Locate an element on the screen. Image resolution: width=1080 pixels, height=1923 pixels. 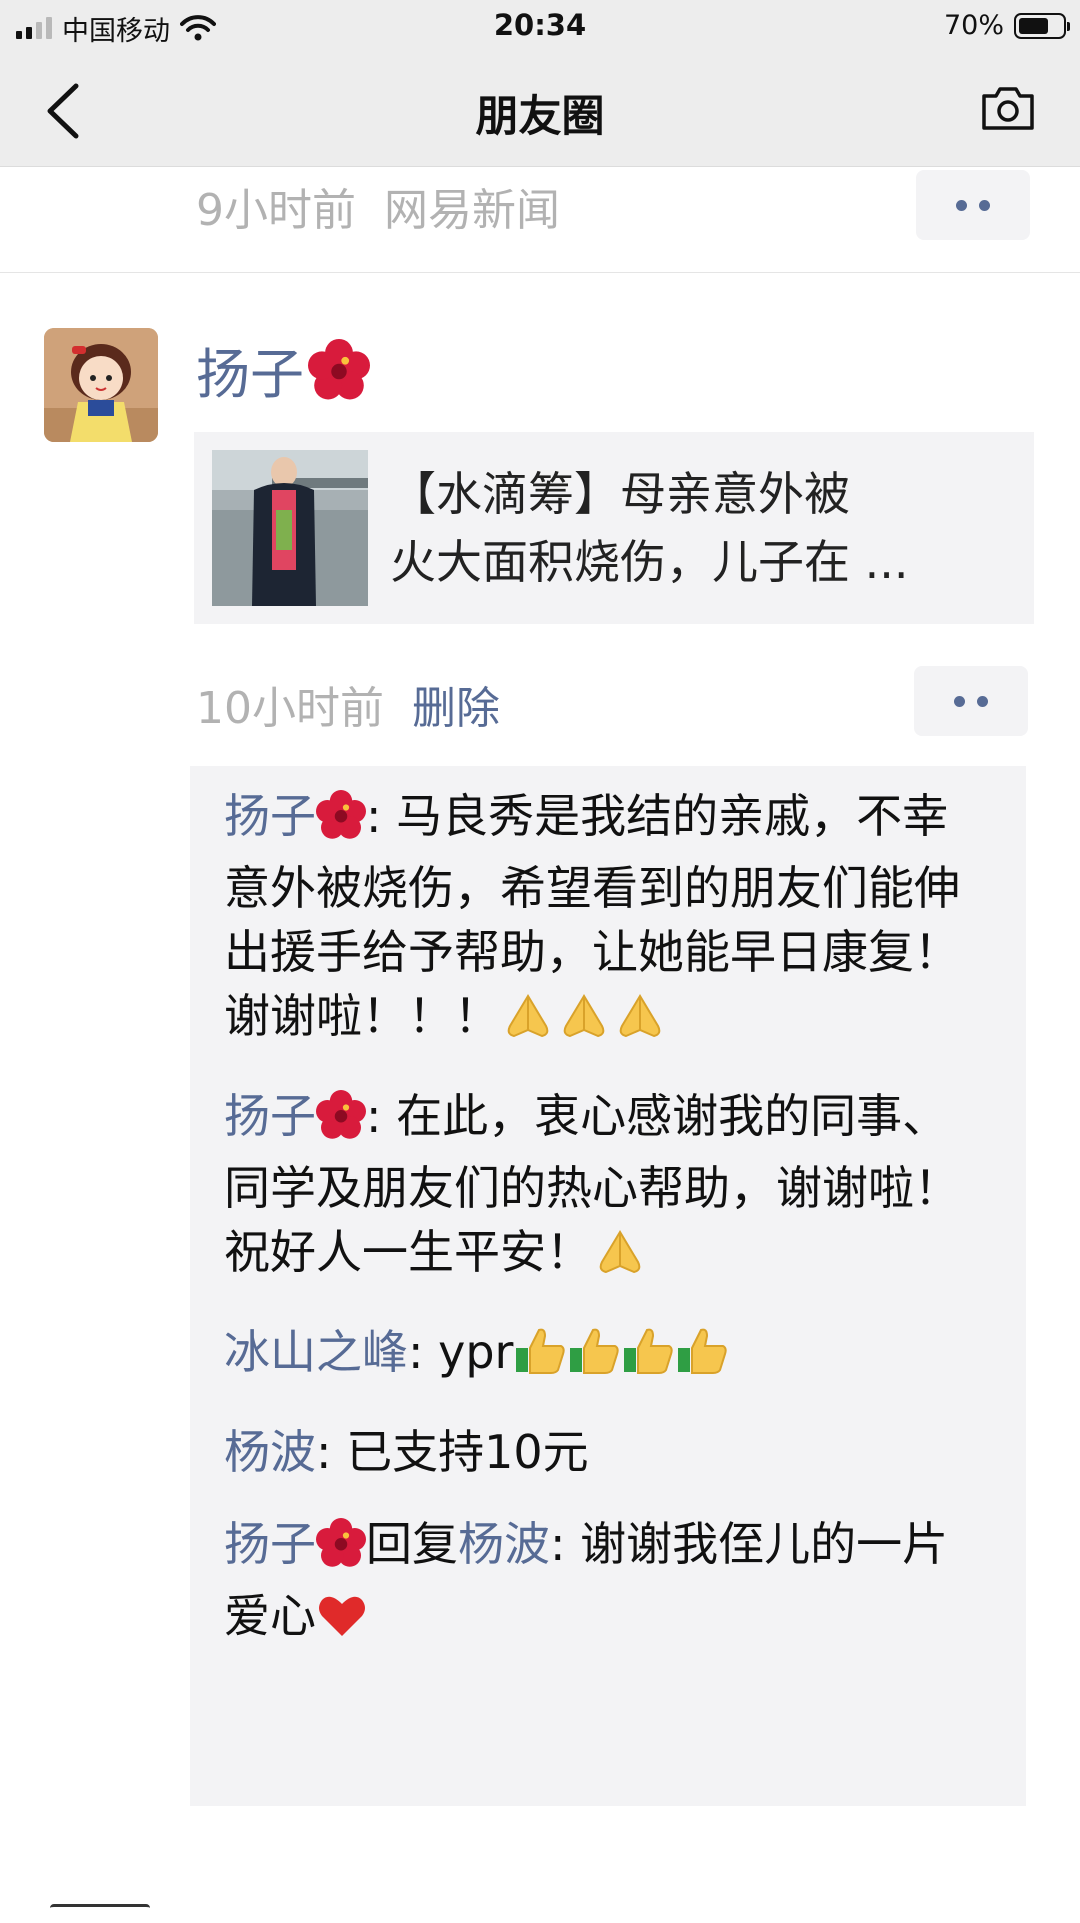
status-bar: 中国移动 20:34 70% is located at coordinates (540, 28).